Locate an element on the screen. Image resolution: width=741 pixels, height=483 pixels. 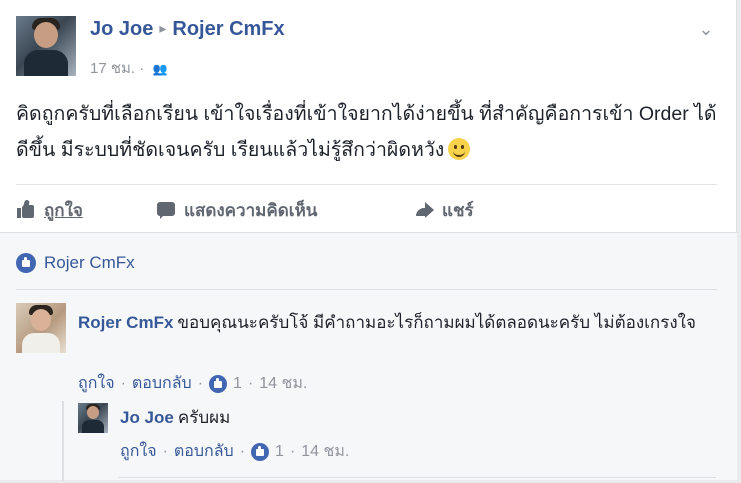
comment-meta: ถูกใจ · ตอบกลับ · 1 · 14 ชม. is located at coordinates (192, 383).